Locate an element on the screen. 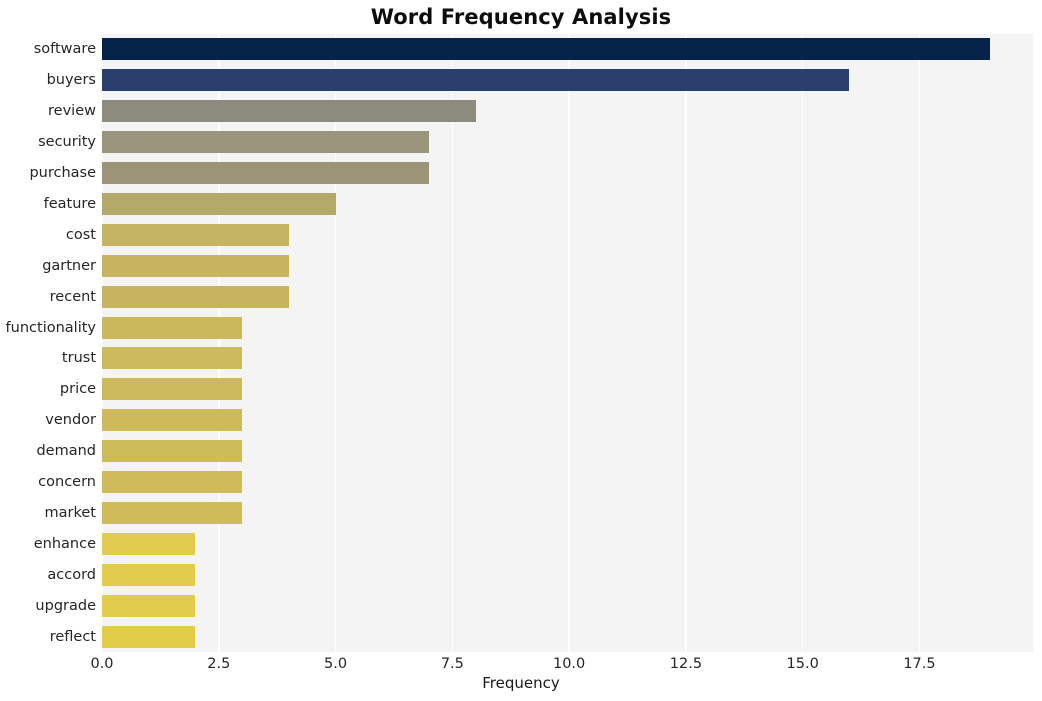 This screenshot has width=1042, height=701. y-tick-label: price is located at coordinates (77, 389).